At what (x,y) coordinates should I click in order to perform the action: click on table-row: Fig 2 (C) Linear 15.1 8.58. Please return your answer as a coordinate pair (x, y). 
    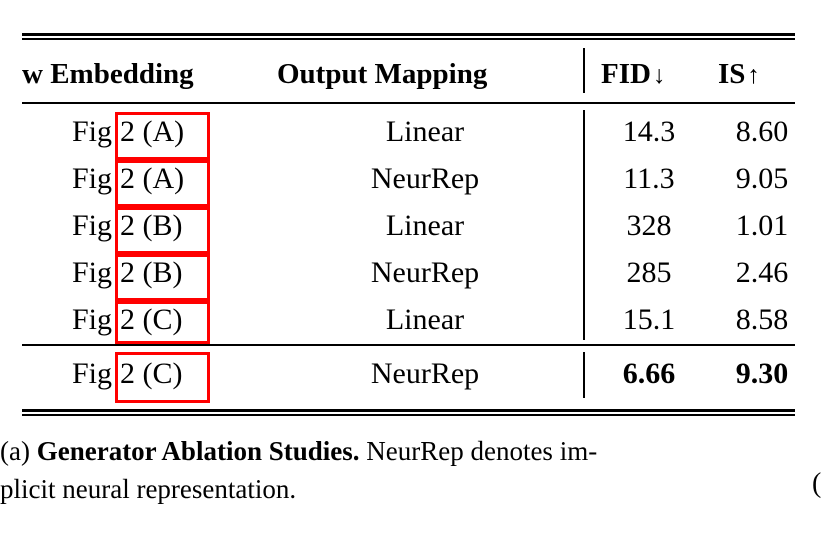
    Looking at the image, I should click on (412, 322).